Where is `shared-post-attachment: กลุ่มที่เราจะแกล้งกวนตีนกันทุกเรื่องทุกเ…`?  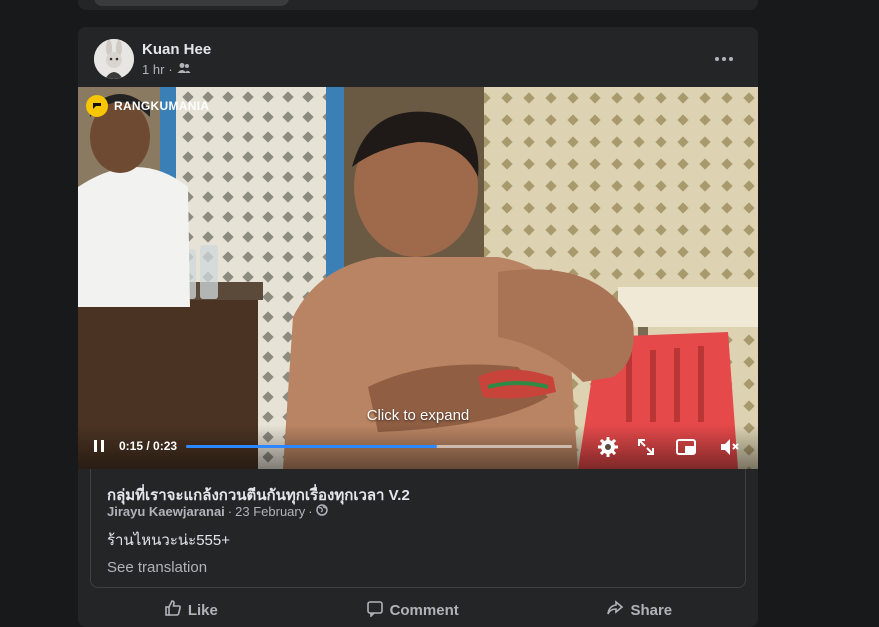 shared-post-attachment: กลุ่มที่เราจะแกล้งกวนตีนกันทุกเรื่องทุกเ… is located at coordinates (418, 528).